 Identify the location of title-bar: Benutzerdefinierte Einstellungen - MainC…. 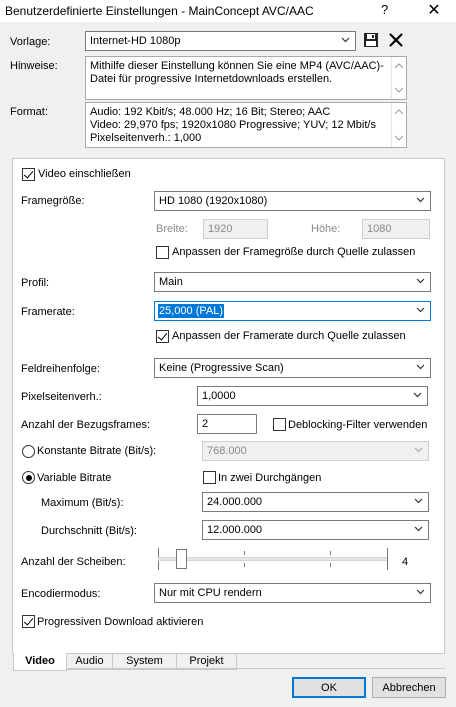
(228, 11).